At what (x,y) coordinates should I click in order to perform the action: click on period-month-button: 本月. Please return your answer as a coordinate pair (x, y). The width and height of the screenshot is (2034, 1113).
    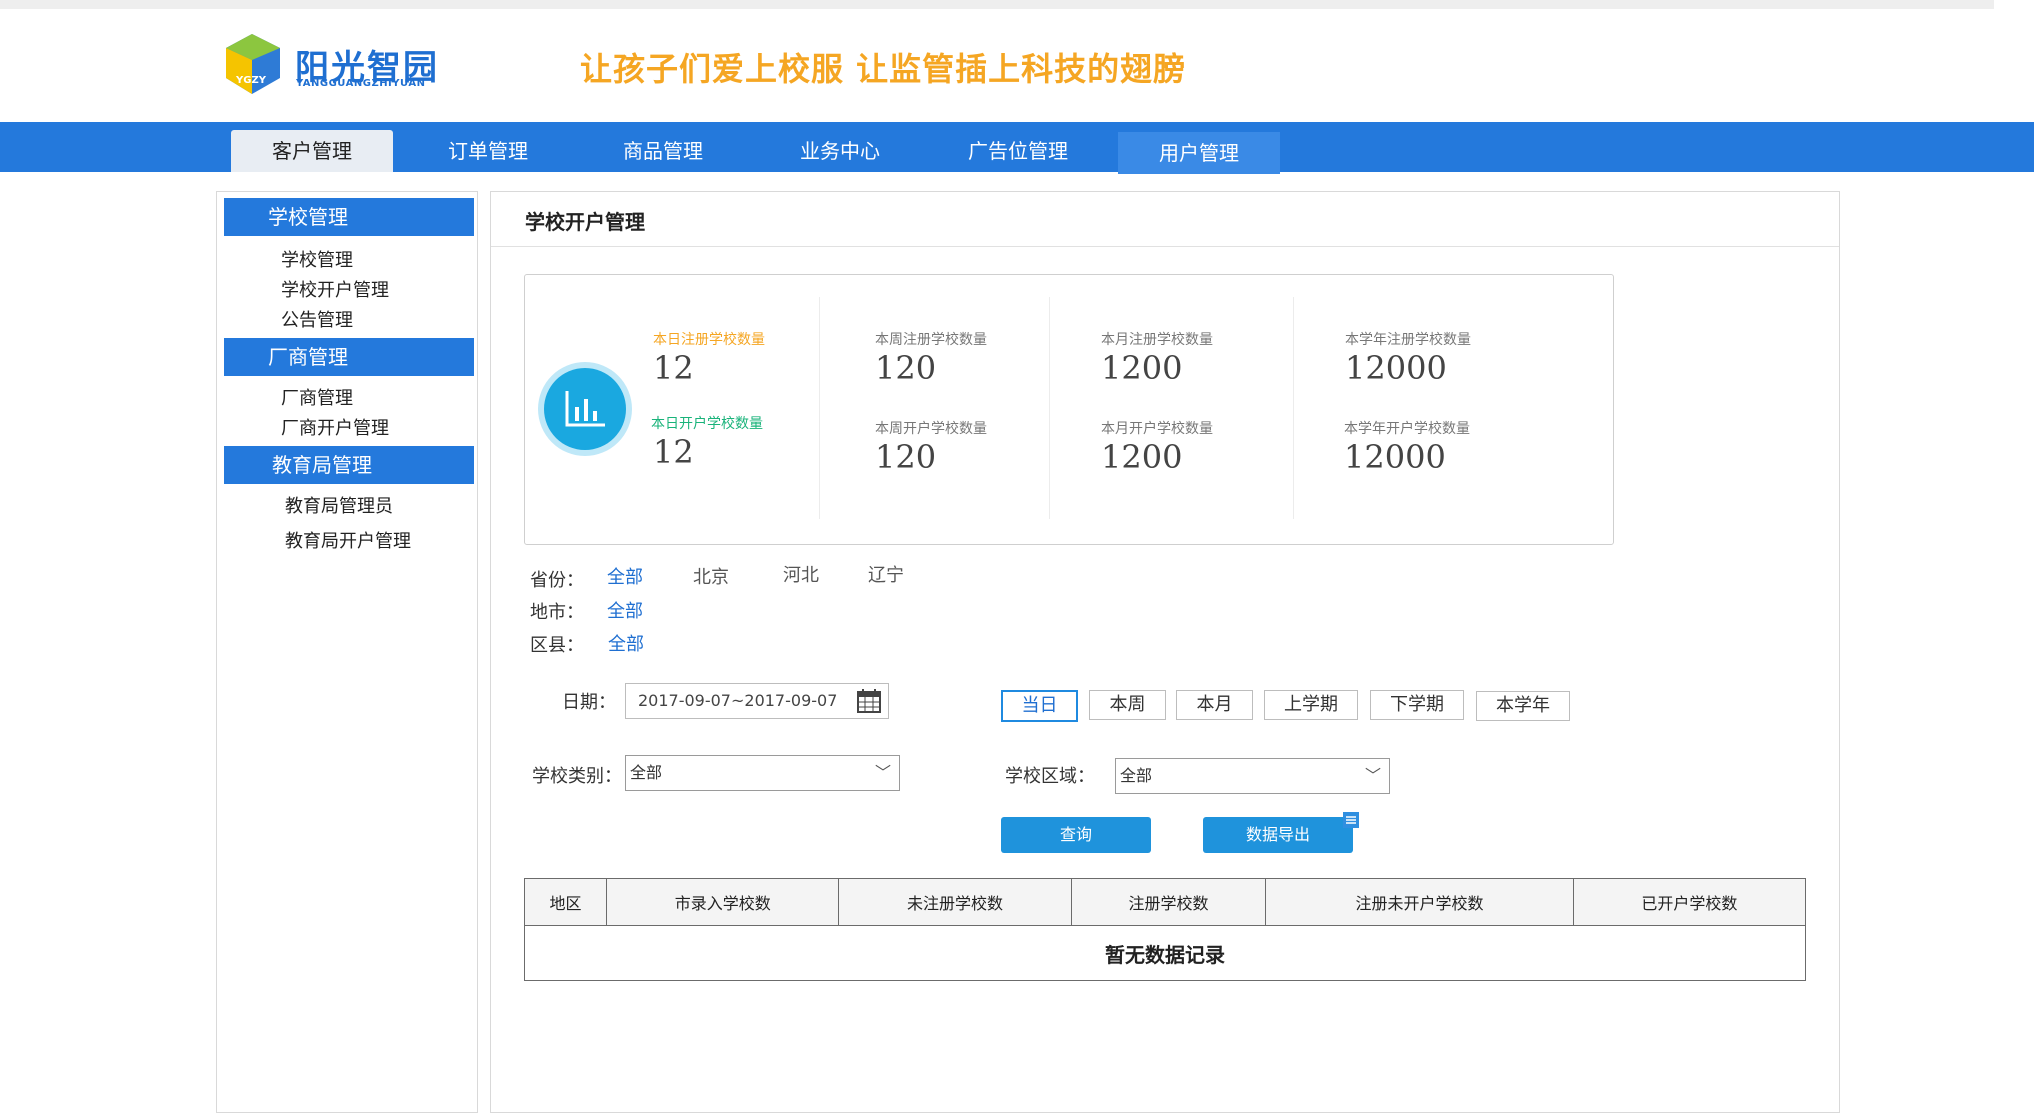
    Looking at the image, I should click on (1214, 705).